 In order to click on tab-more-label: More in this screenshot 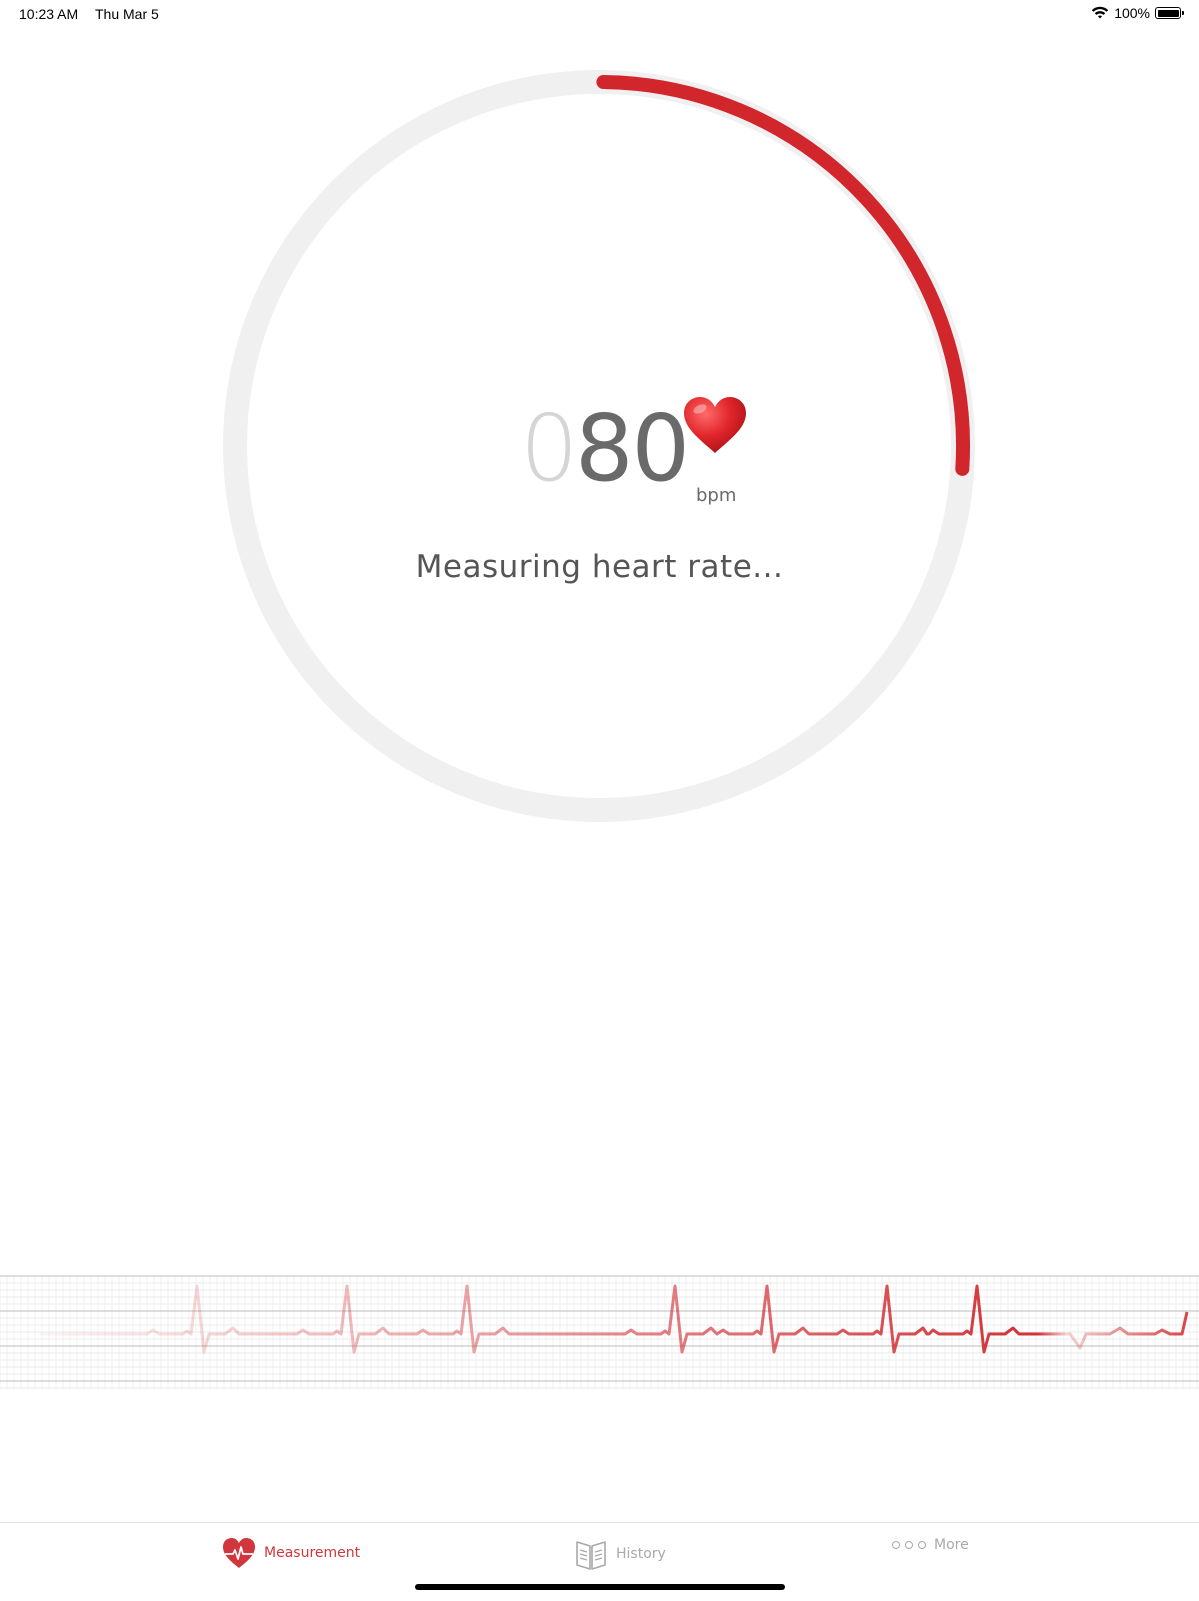, I will do `click(951, 1545)`.